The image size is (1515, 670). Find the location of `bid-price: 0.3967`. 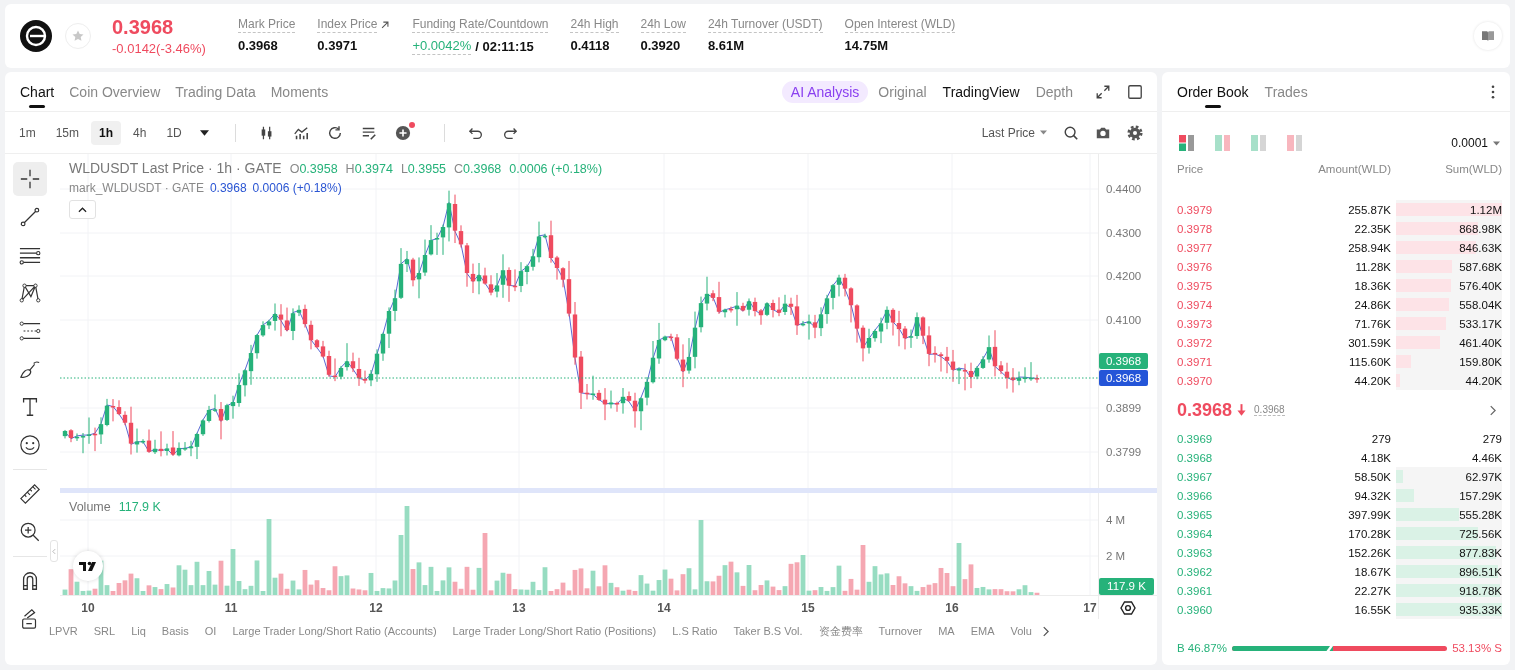

bid-price: 0.3967 is located at coordinates (1195, 476).